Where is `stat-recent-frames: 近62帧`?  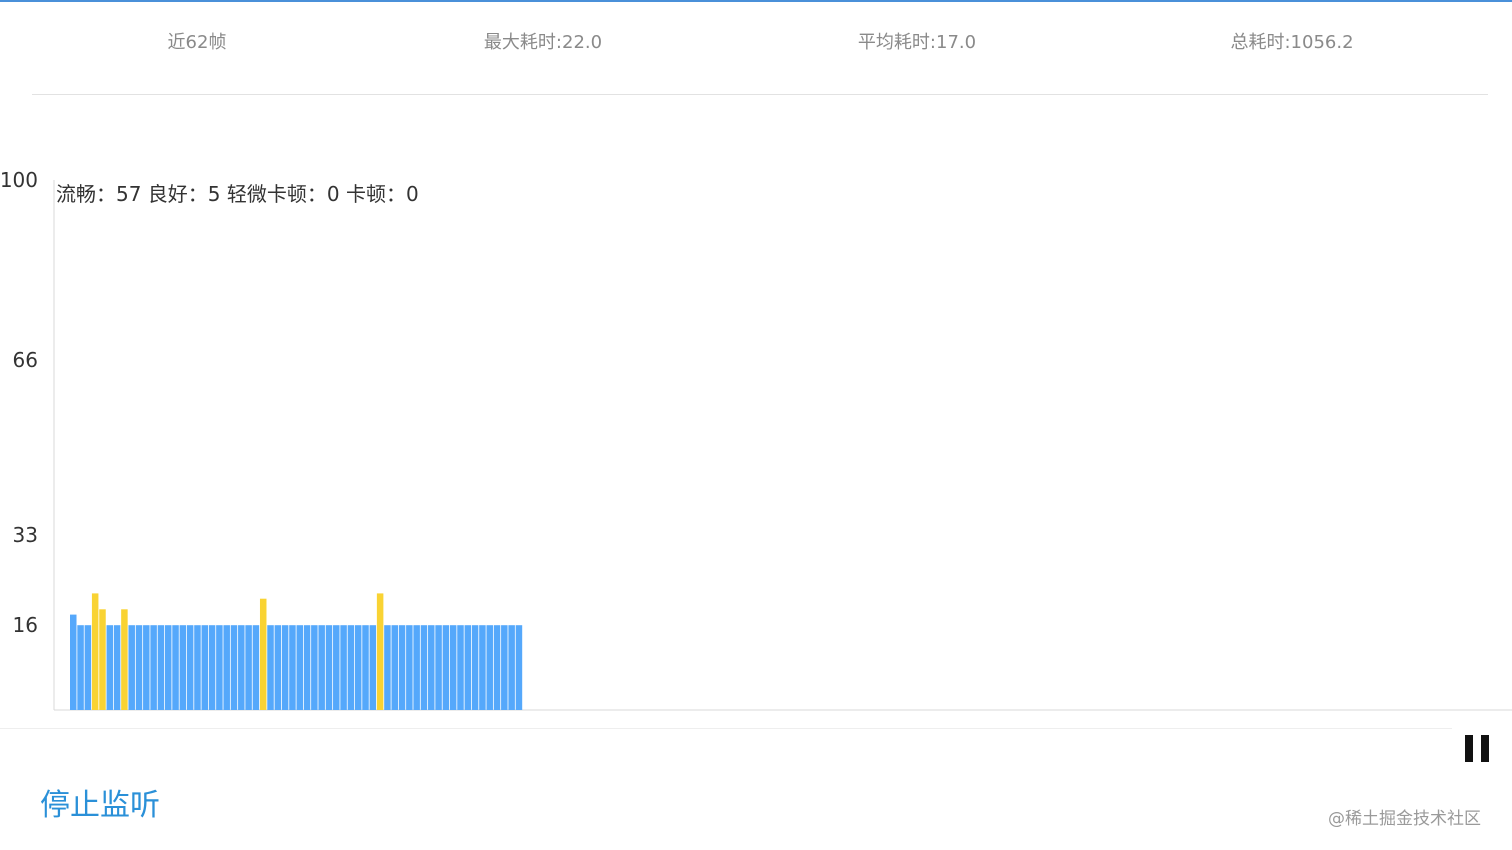
stat-recent-frames: 近62帧 is located at coordinates (197, 42).